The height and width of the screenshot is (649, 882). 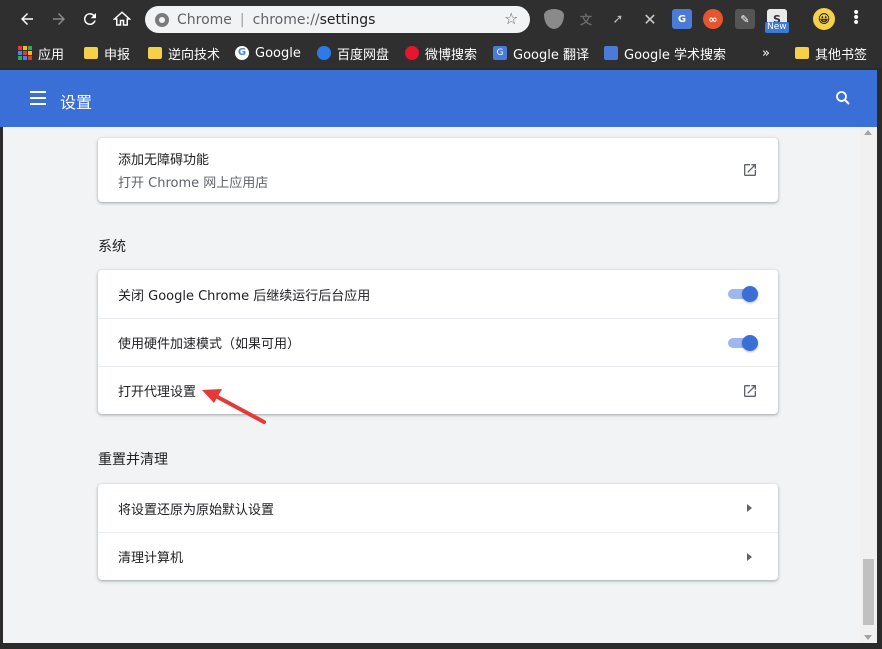 What do you see at coordinates (234, 406) in the screenshot?
I see `annotation-arrow-icon` at bounding box center [234, 406].